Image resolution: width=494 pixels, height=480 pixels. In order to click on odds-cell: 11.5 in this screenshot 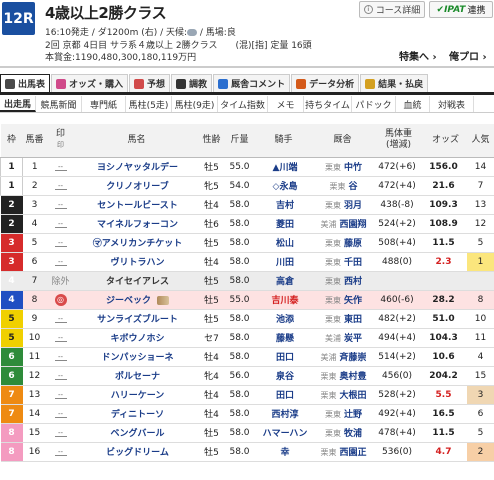, I will do `click(445, 433)`.